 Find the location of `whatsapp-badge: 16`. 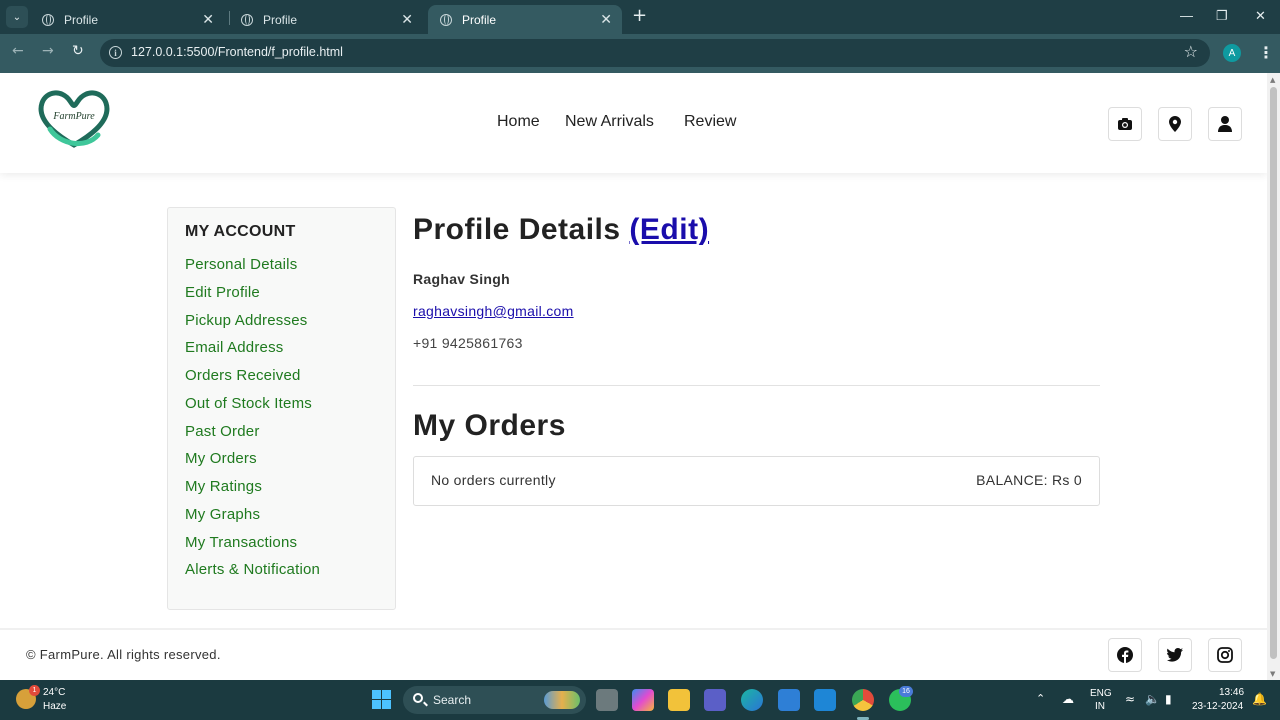

whatsapp-badge: 16 is located at coordinates (906, 691).